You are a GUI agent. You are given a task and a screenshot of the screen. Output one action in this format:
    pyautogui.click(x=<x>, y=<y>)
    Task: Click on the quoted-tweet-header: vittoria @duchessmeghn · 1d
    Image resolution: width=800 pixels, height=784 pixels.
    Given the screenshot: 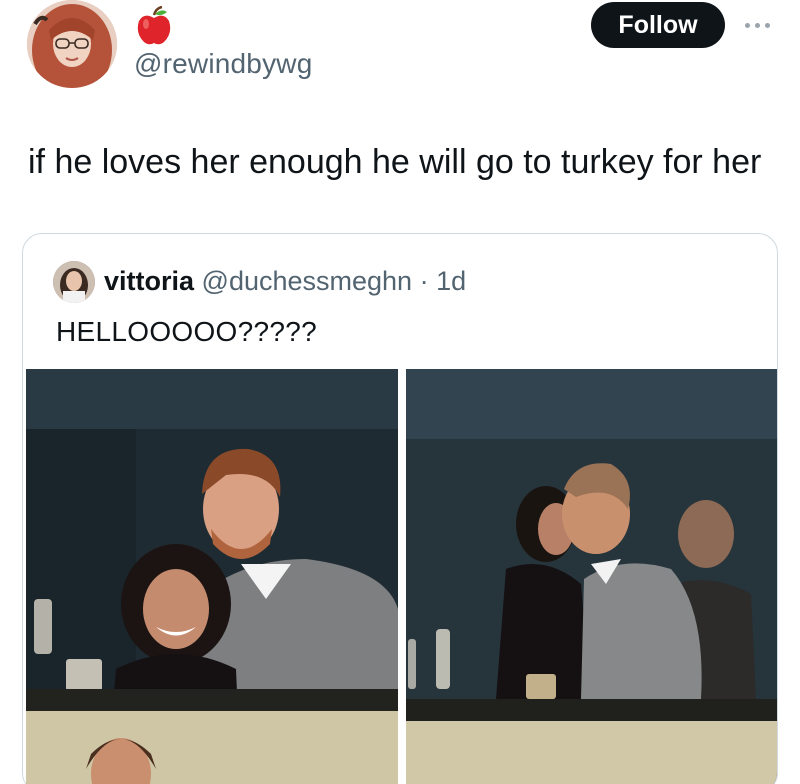 What is the action you would take?
    pyautogui.click(x=285, y=281)
    